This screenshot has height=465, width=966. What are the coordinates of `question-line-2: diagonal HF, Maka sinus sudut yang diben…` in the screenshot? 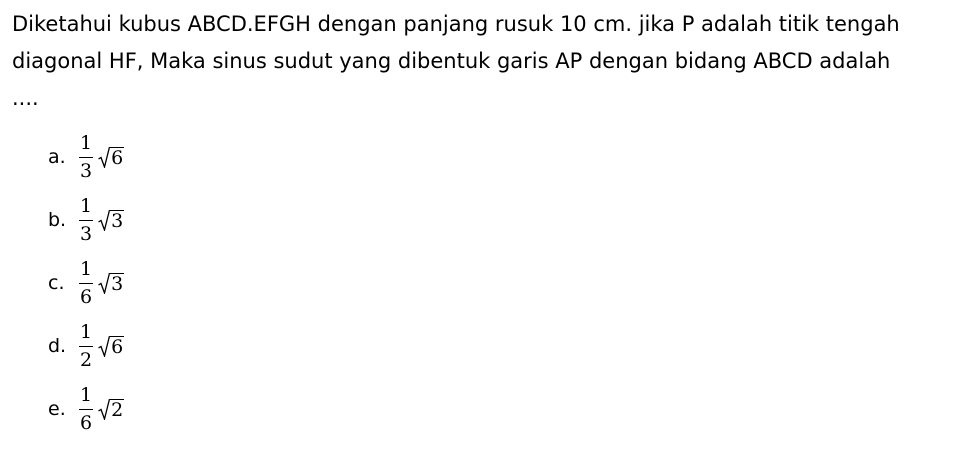 It's located at (451, 61).